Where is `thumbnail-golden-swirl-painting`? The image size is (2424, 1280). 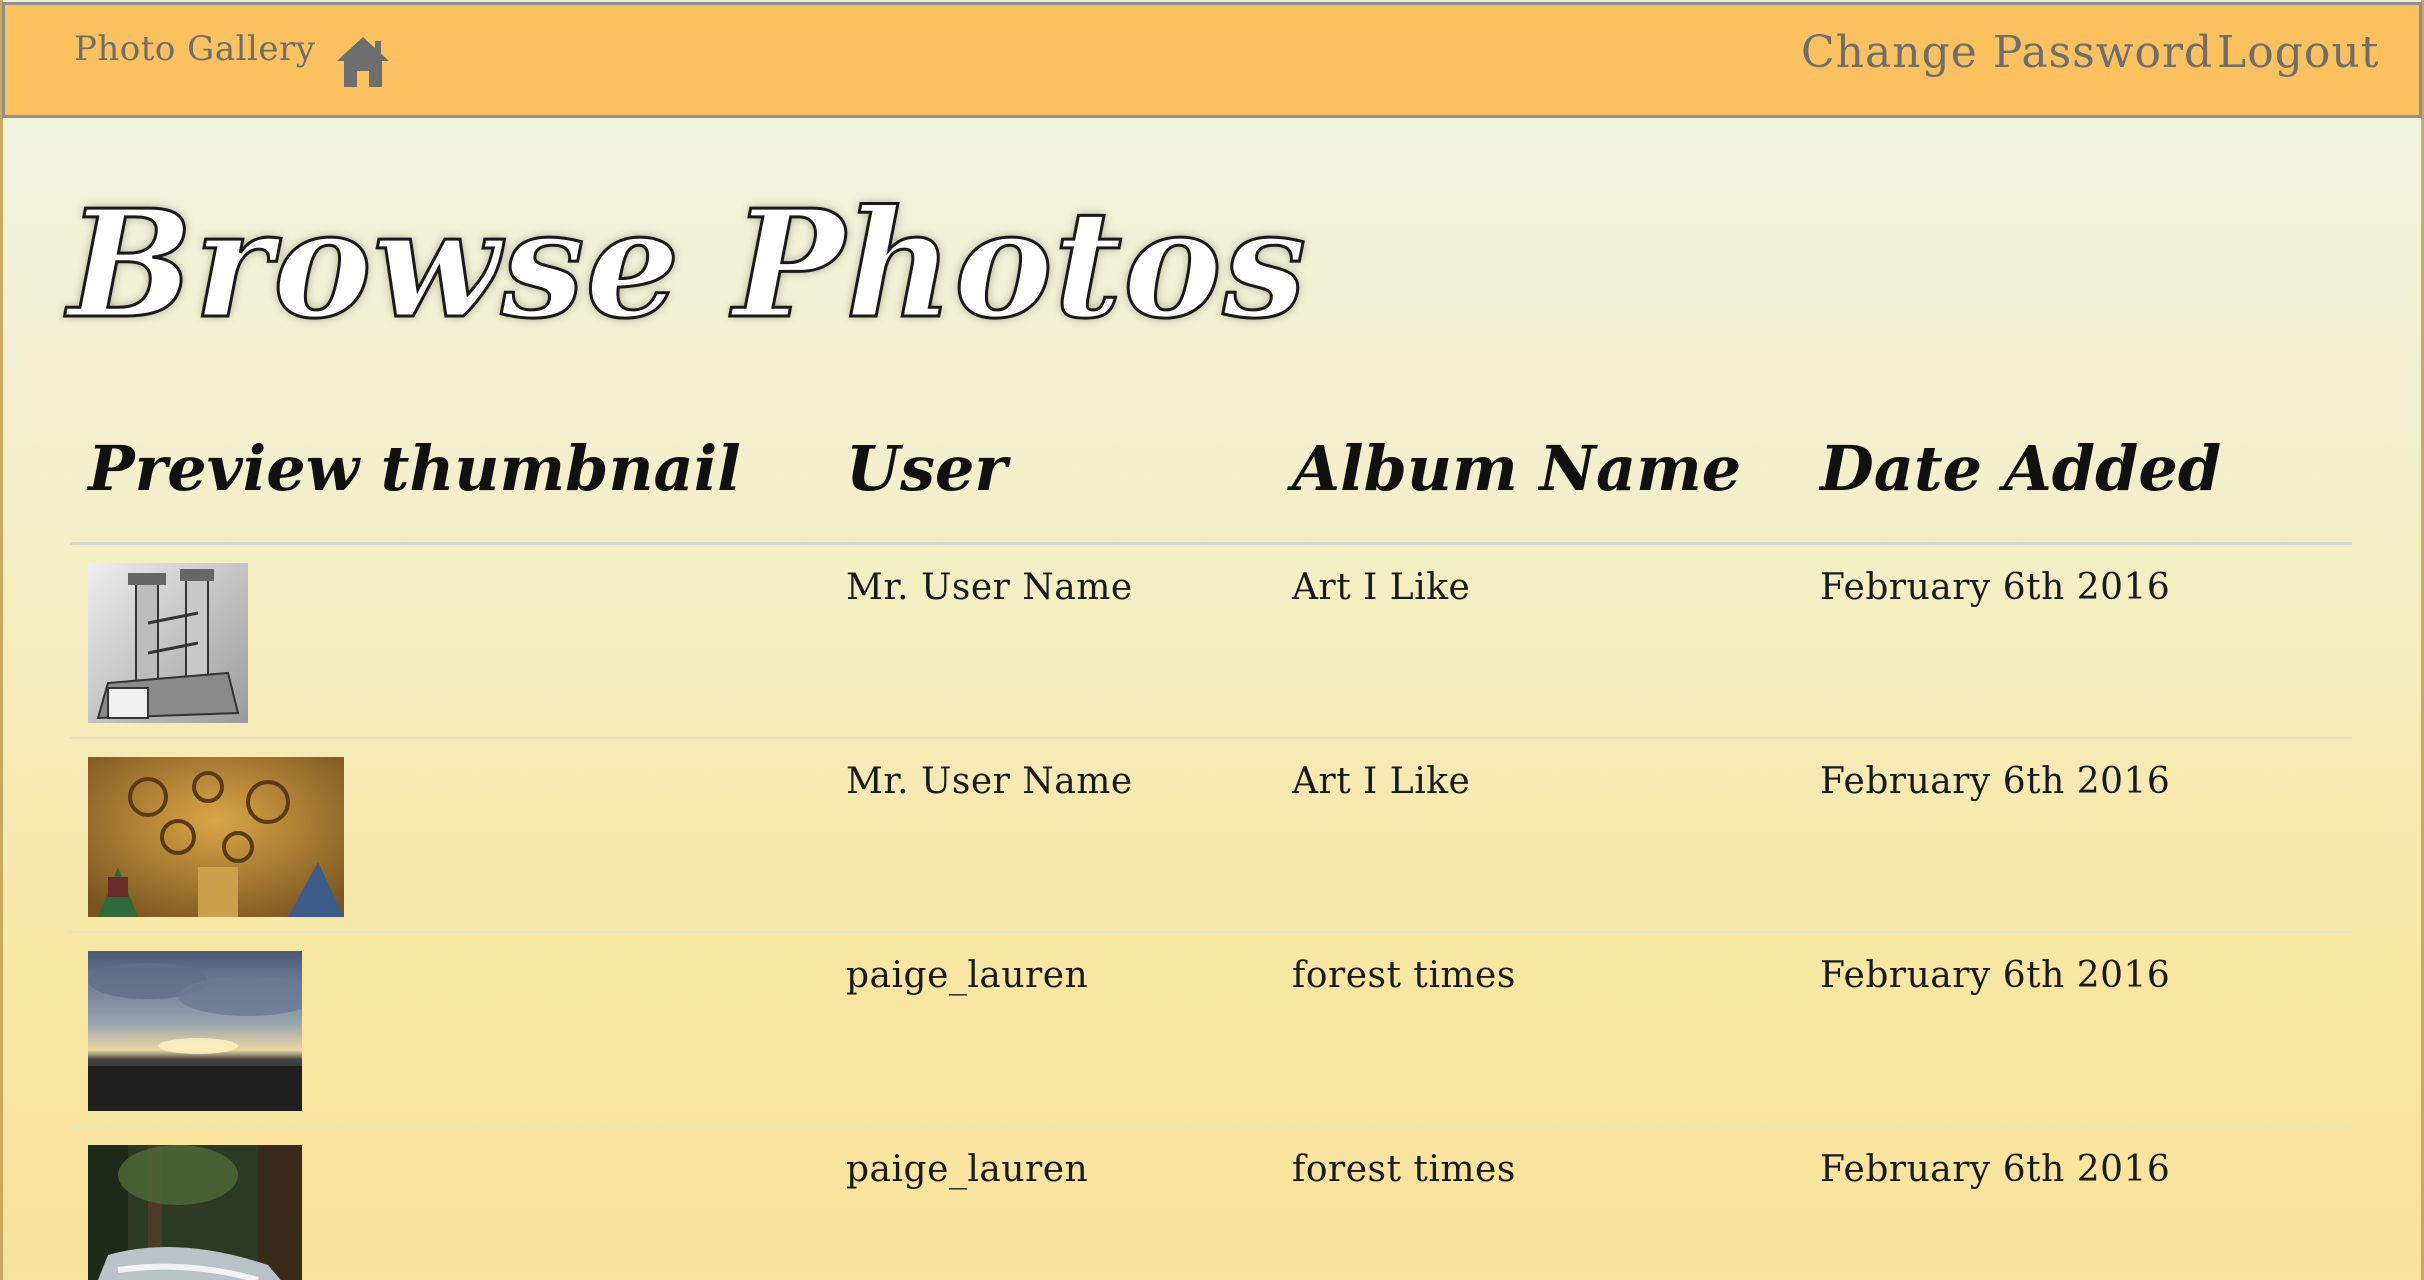
thumbnail-golden-swirl-painting is located at coordinates (216, 837).